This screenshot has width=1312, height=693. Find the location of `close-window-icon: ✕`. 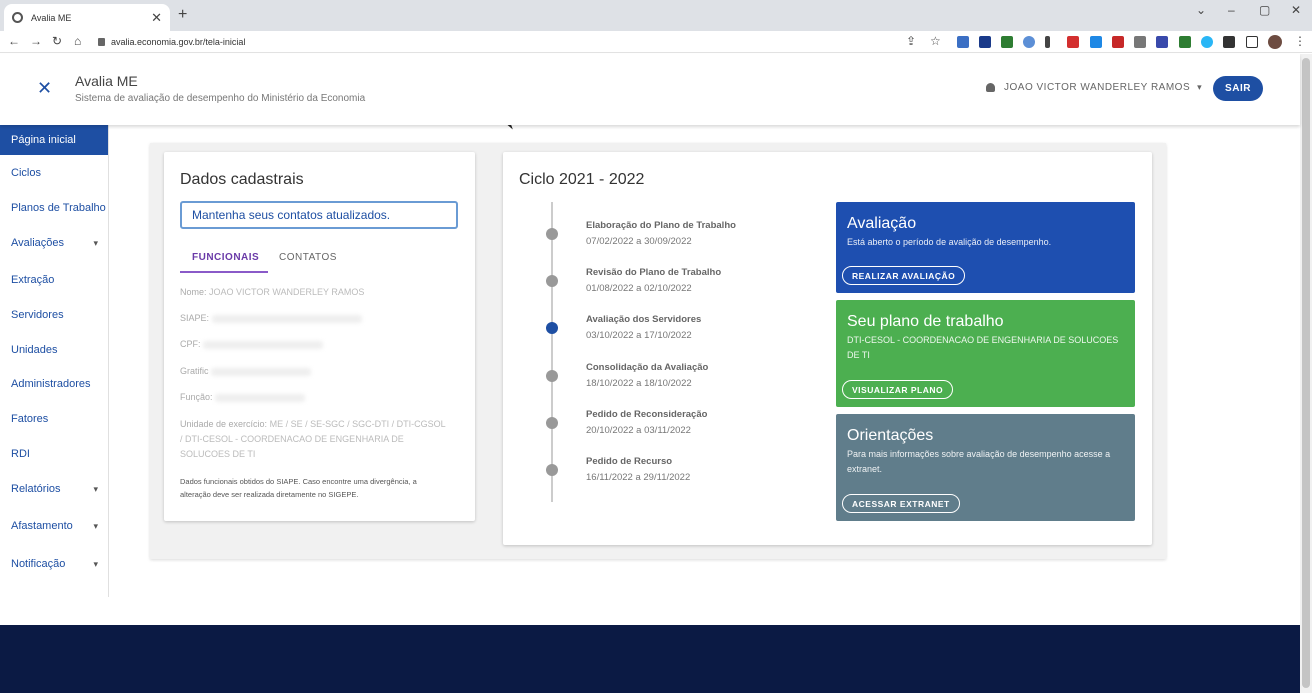

close-window-icon: ✕ is located at coordinates (1296, 10).